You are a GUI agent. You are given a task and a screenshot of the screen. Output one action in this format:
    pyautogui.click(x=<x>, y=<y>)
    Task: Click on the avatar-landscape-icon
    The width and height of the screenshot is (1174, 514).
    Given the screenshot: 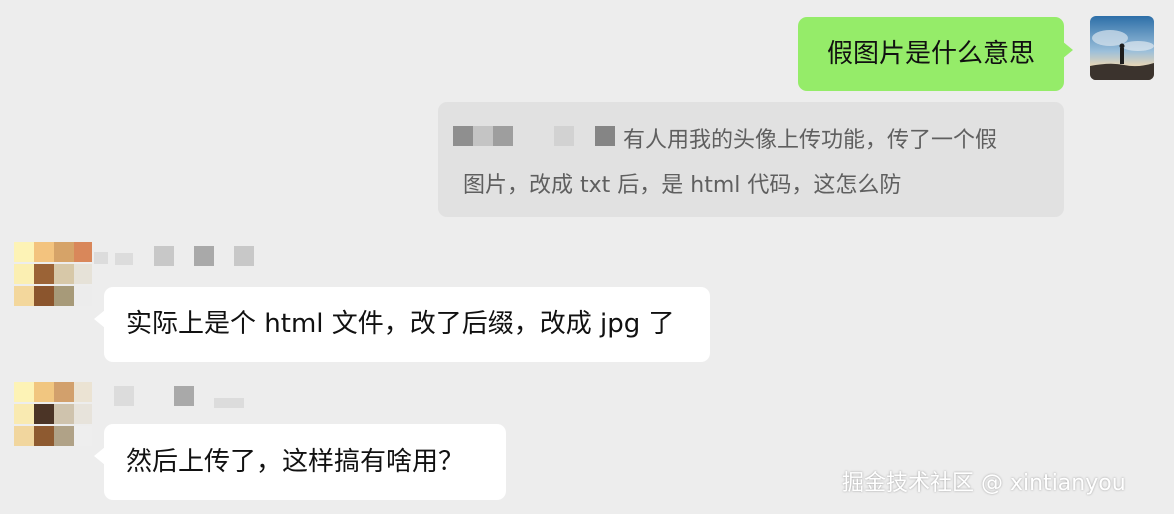 What is the action you would take?
    pyautogui.click(x=1122, y=48)
    